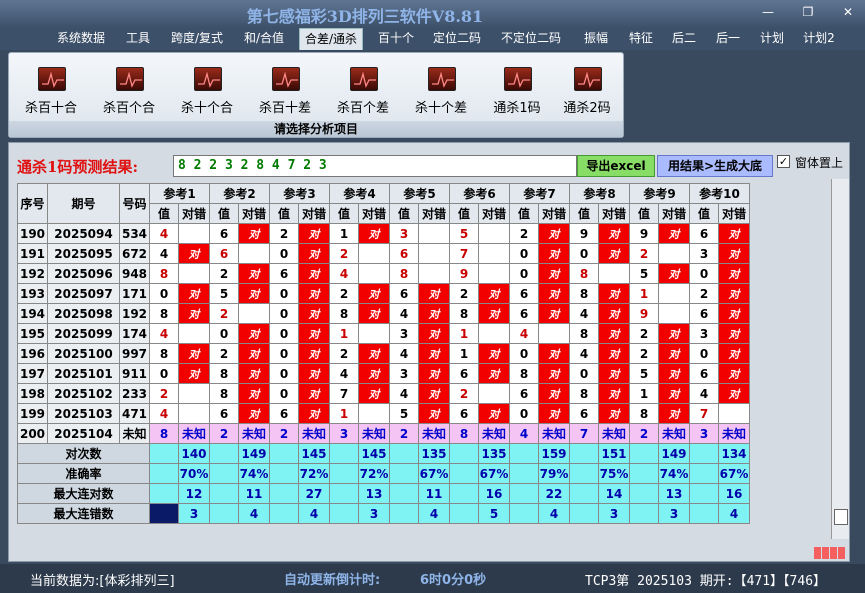 Image resolution: width=865 pixels, height=593 pixels. What do you see at coordinates (554, 433) in the screenshot?
I see `cell-future-result: 未知` at bounding box center [554, 433].